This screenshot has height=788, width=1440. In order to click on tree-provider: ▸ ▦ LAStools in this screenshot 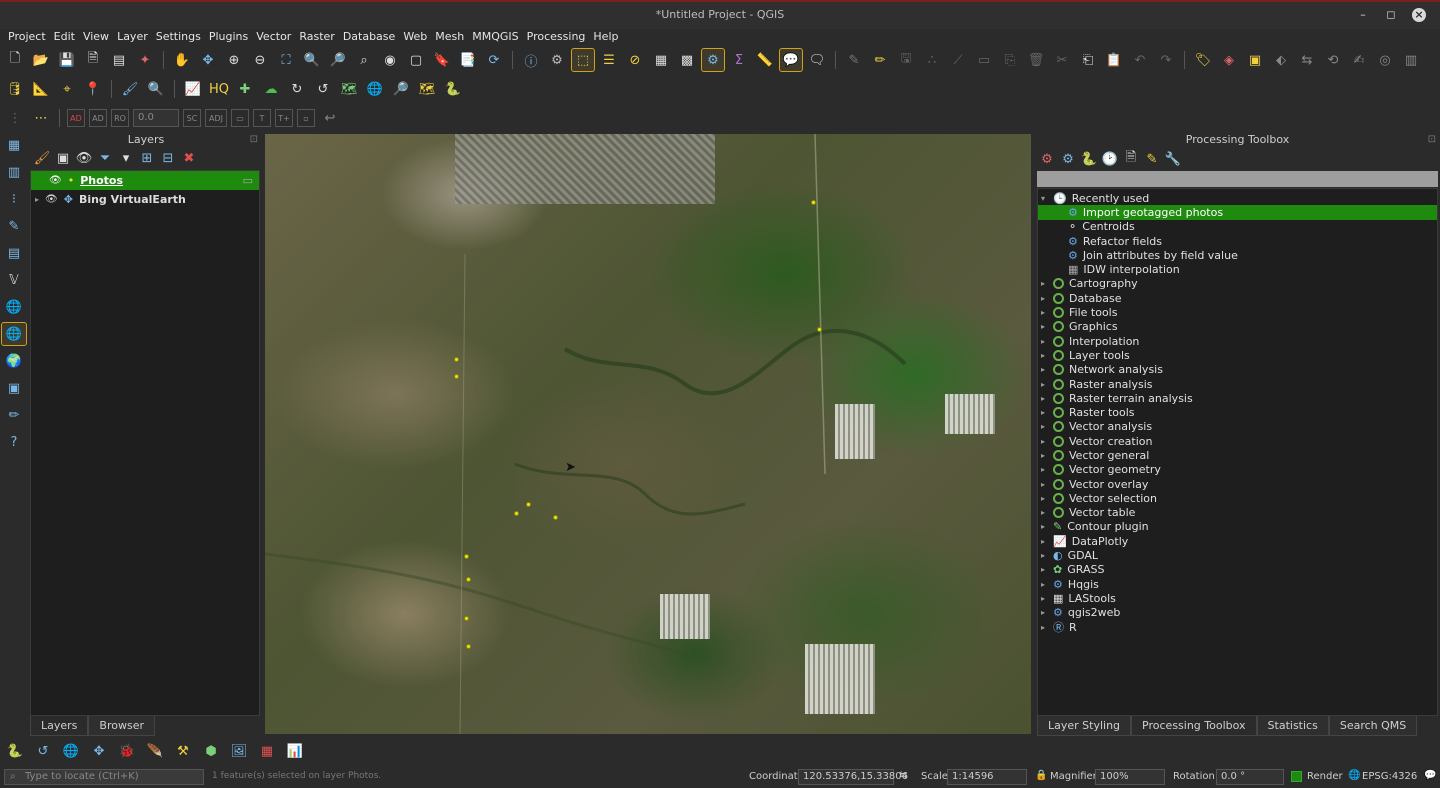, I will do `click(1237, 598)`.